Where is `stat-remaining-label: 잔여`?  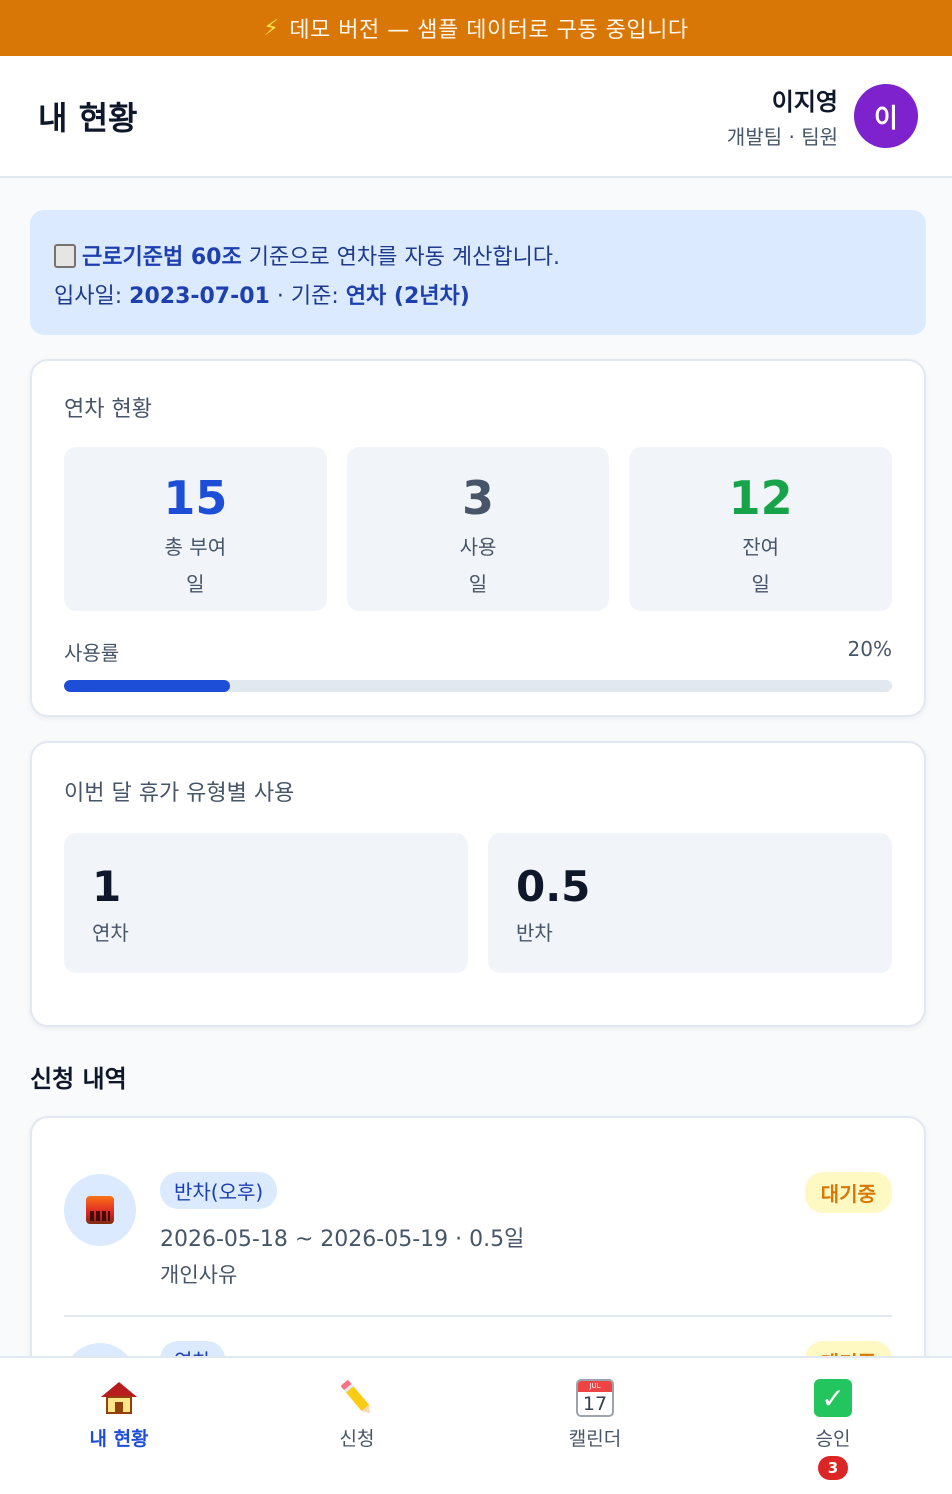
stat-remaining-label: 잔여 is located at coordinates (761, 547).